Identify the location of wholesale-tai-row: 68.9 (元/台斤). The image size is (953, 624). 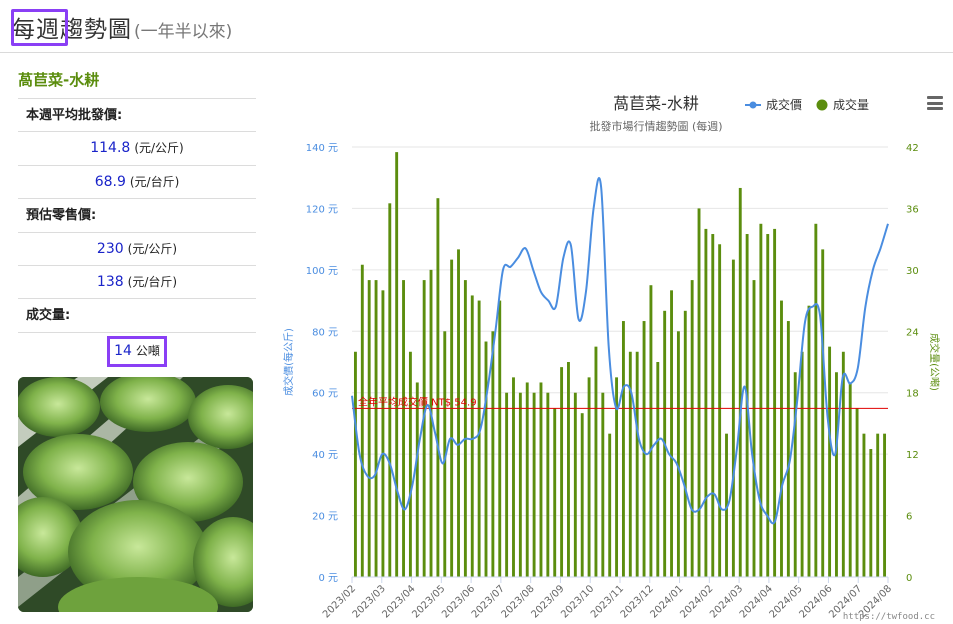
(137, 181).